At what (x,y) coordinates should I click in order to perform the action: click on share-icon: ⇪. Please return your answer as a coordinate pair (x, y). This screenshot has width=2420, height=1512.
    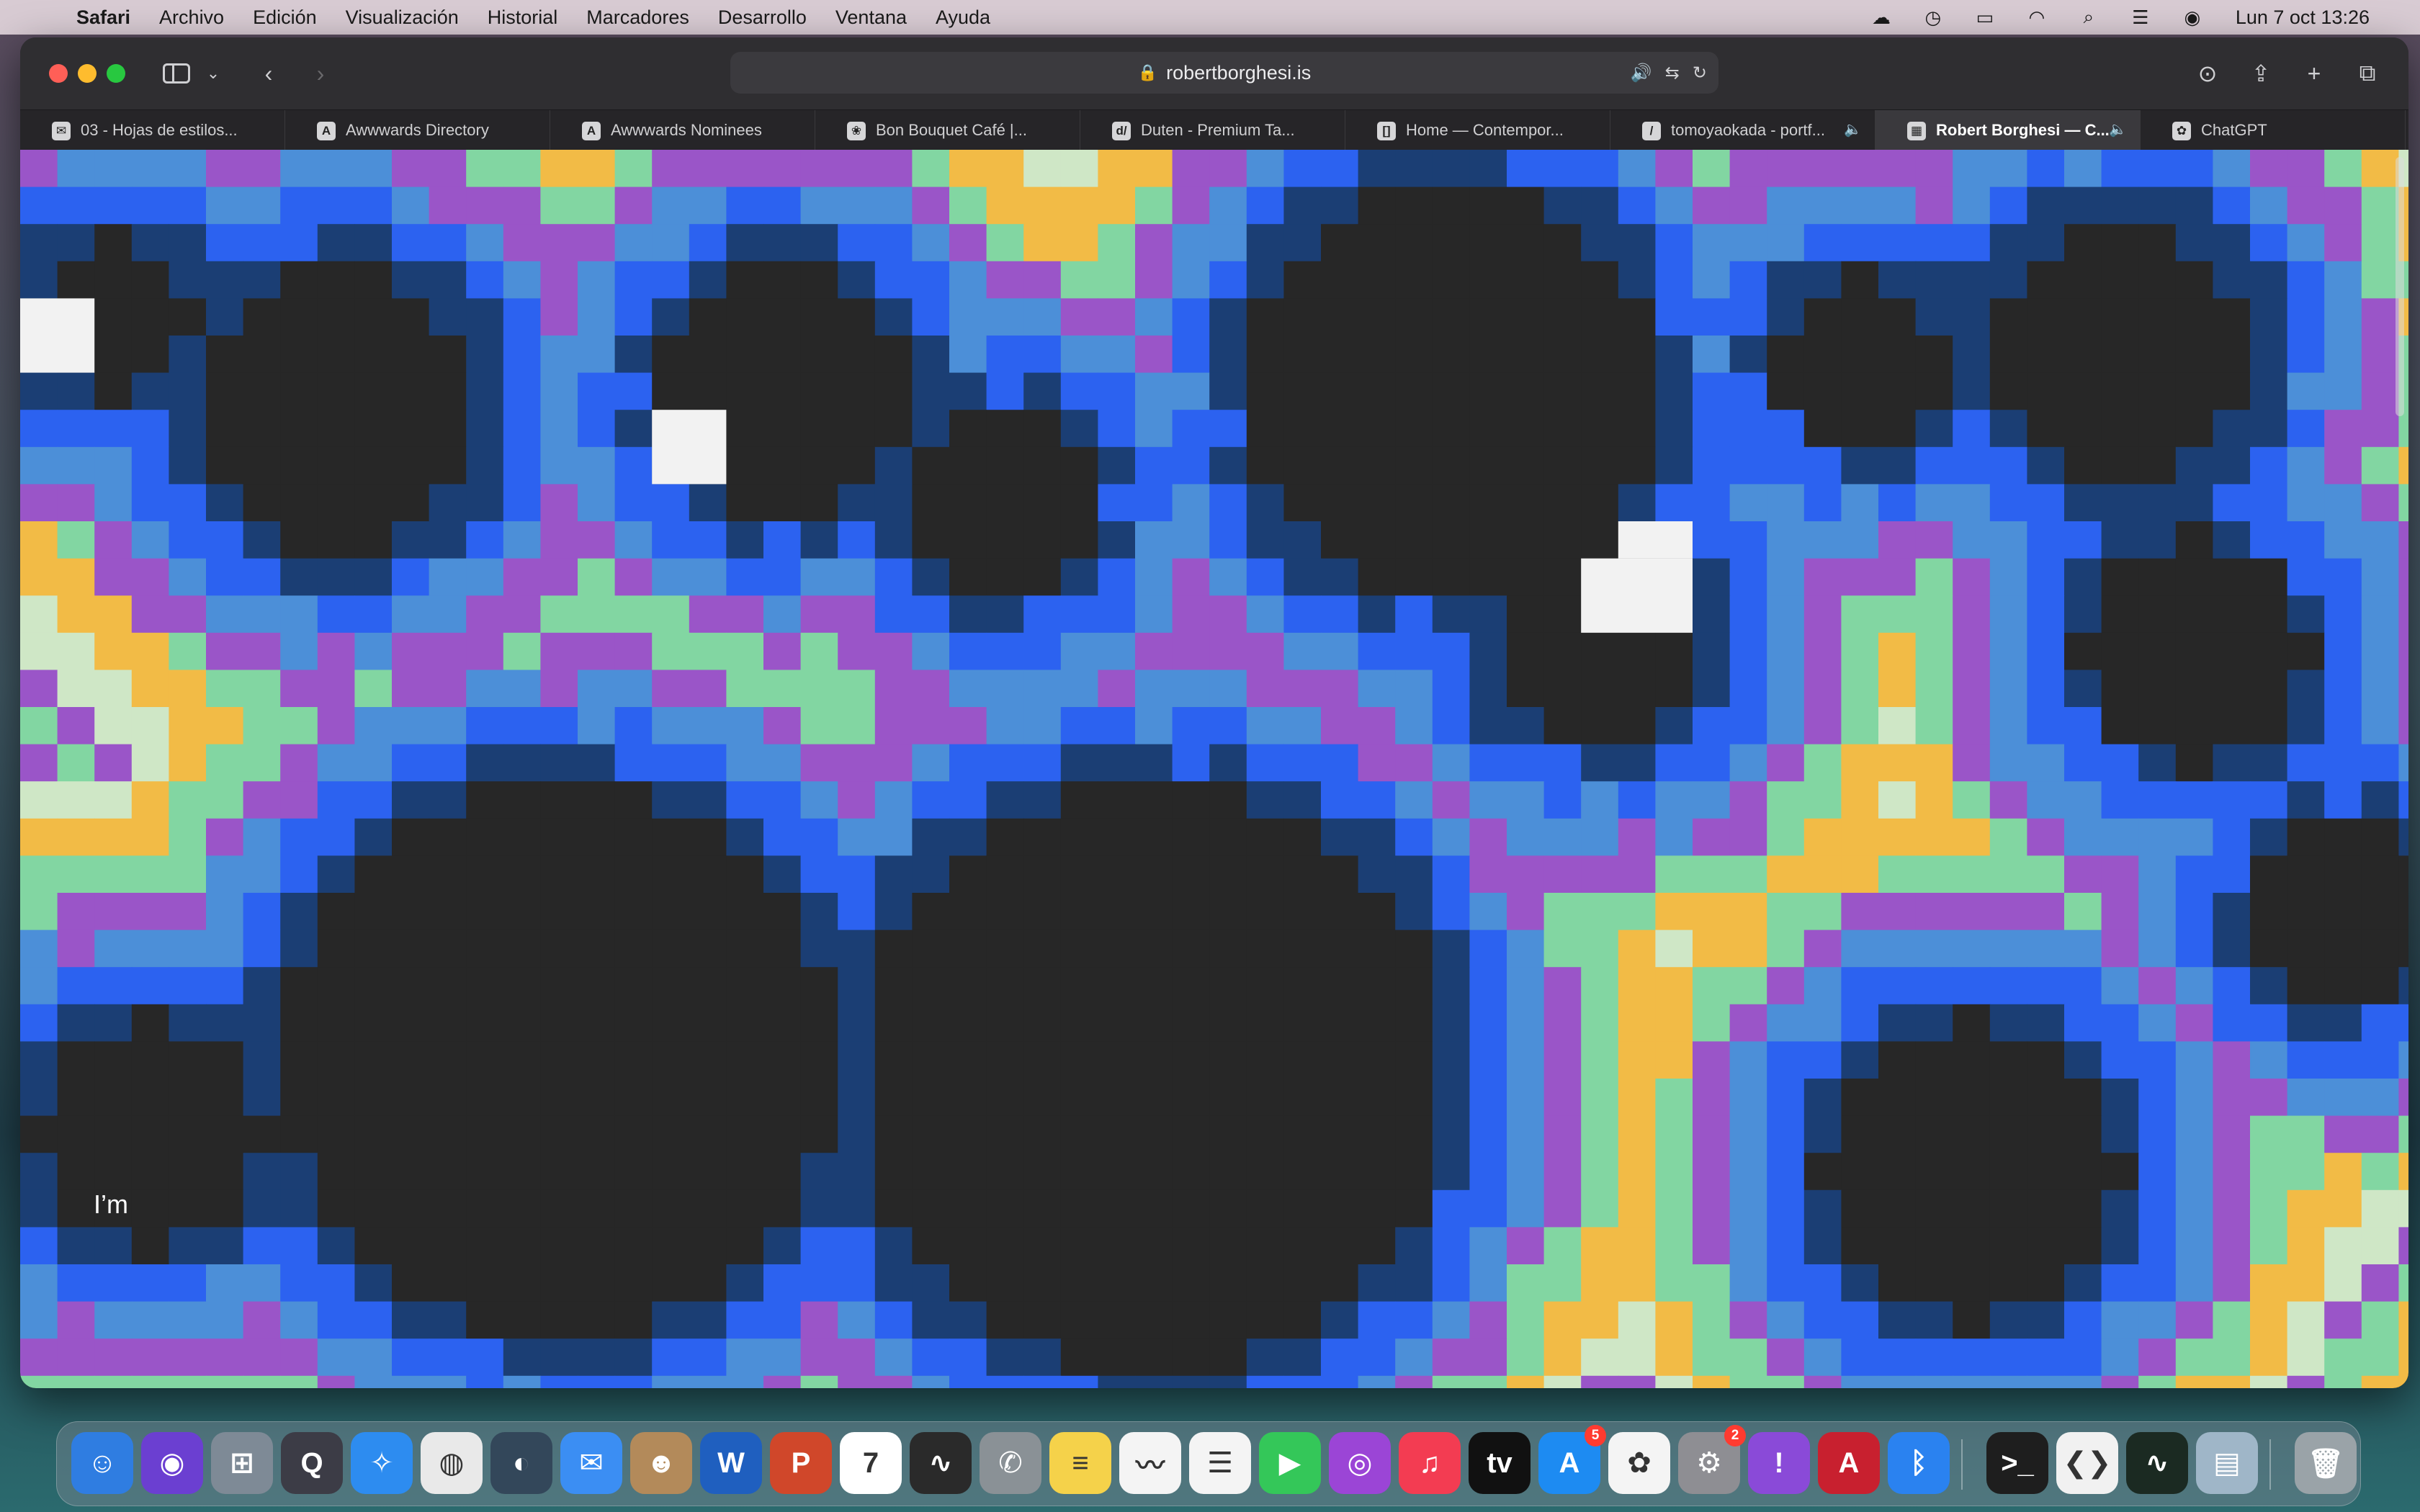
    Looking at the image, I should click on (2260, 73).